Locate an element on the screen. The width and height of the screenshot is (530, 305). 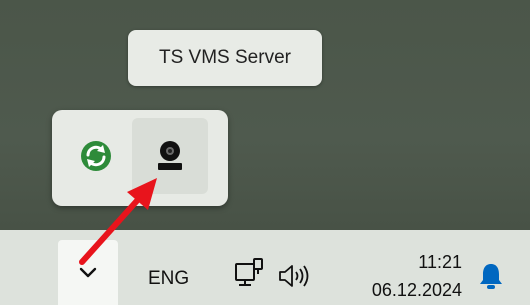
tray-tooltip: TS VMS Server is located at coordinates (225, 58).